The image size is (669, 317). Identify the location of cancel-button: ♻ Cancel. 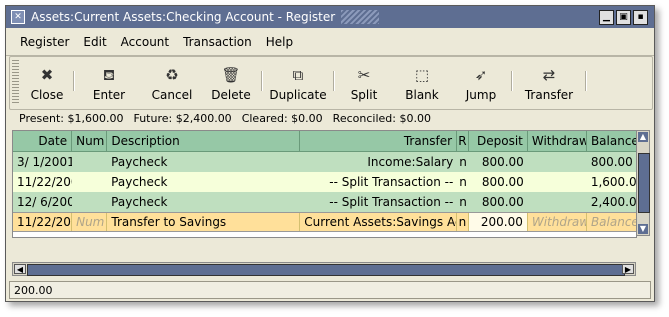
(172, 83).